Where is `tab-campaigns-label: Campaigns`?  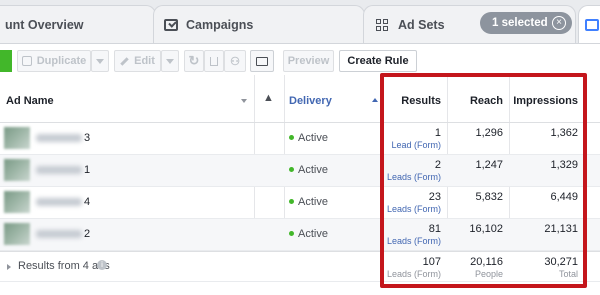 tab-campaigns-label: Campaigns is located at coordinates (220, 24).